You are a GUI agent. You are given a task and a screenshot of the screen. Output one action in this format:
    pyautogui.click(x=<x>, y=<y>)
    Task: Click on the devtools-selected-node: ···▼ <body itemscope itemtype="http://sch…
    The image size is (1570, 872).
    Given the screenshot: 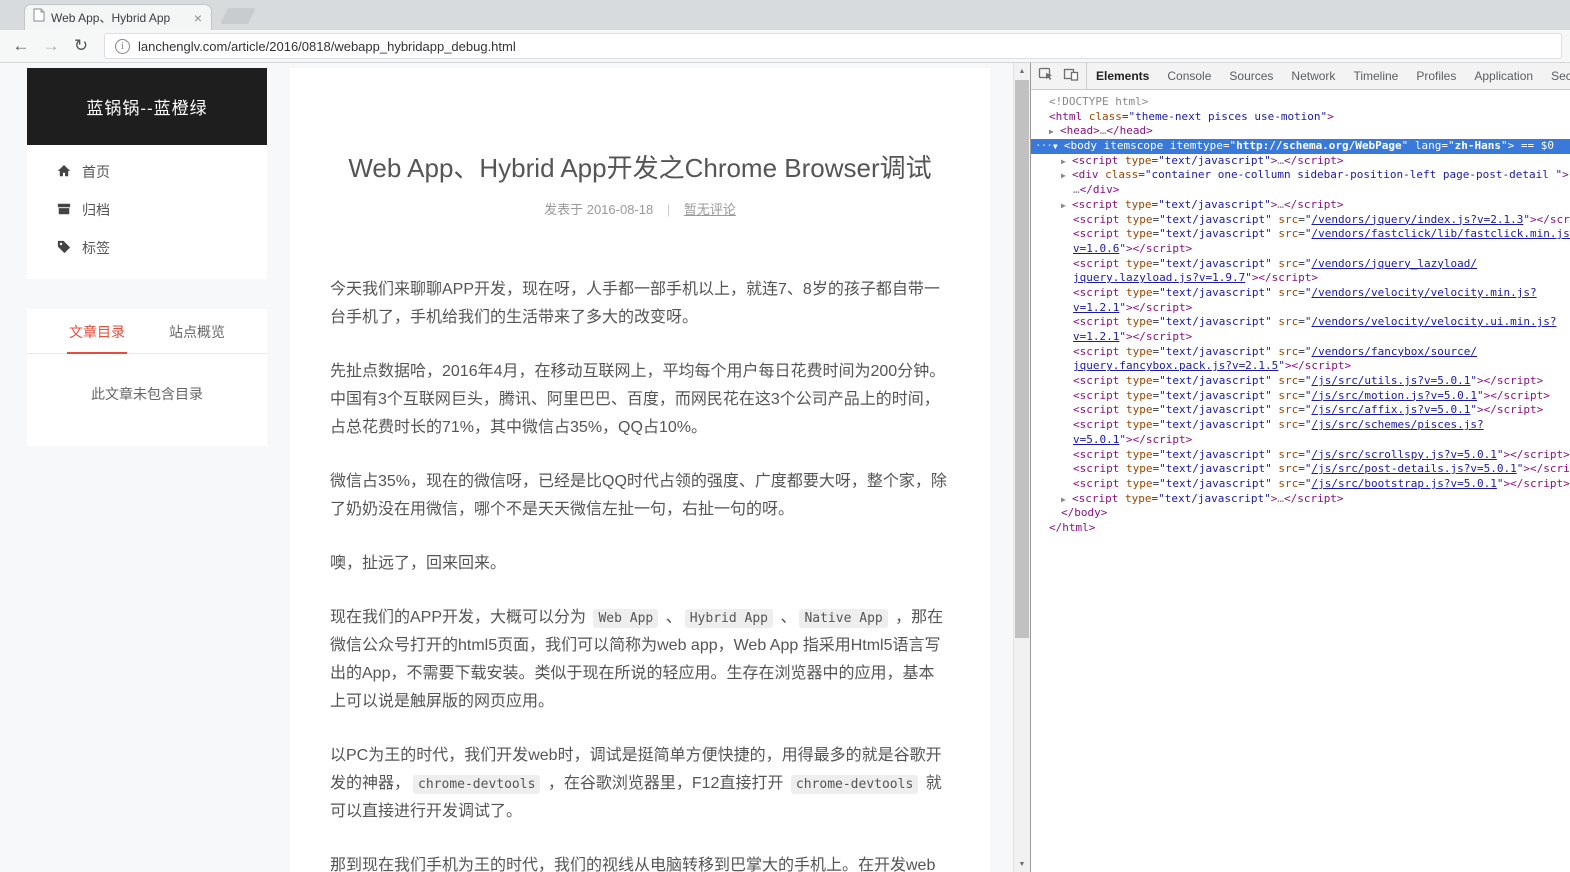 What is the action you would take?
    pyautogui.click(x=1300, y=146)
    